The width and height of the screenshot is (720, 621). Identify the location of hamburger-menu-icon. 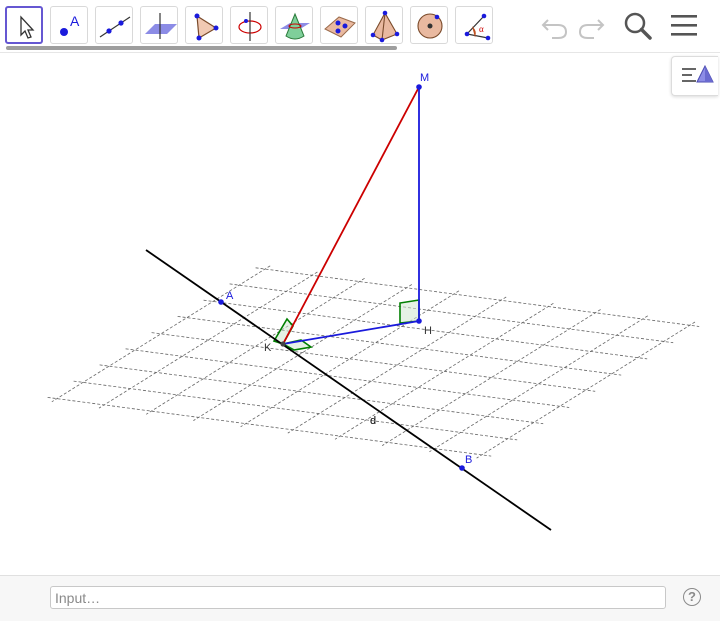
(684, 25).